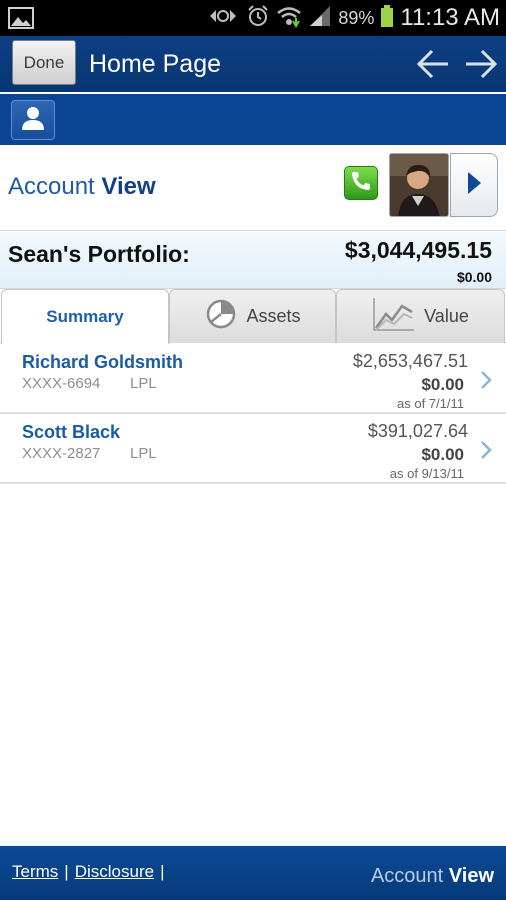  Describe the element at coordinates (289, 18) in the screenshot. I see `wifi-icon` at that location.